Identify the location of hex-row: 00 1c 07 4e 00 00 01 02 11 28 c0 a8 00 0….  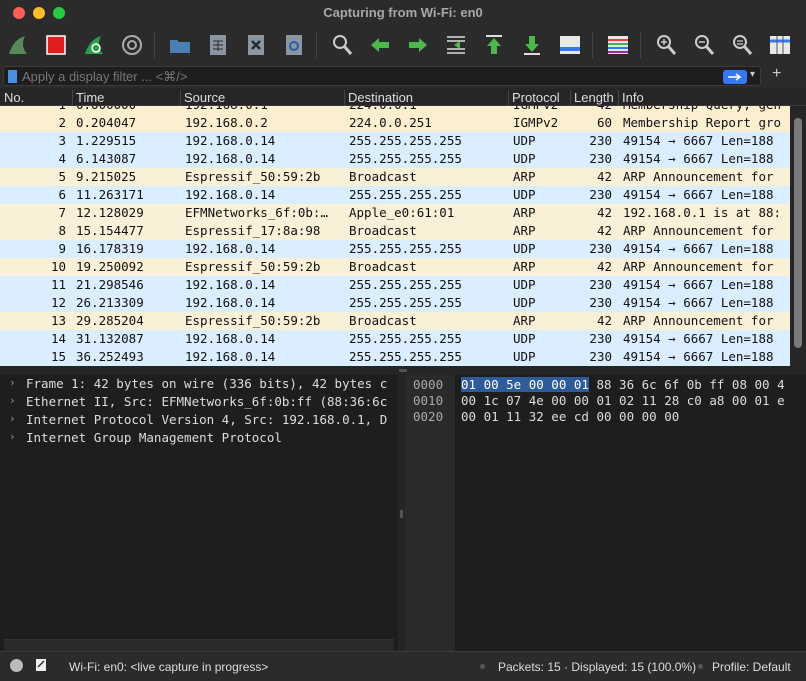
(623, 401).